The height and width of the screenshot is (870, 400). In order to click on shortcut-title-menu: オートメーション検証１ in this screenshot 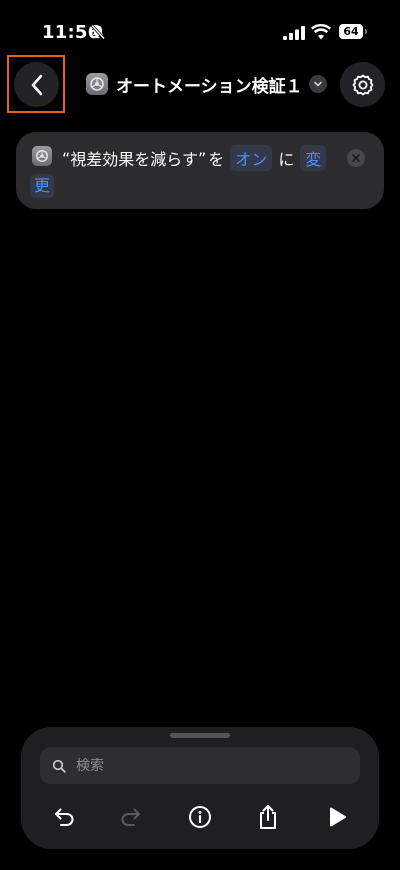, I will do `click(206, 84)`.